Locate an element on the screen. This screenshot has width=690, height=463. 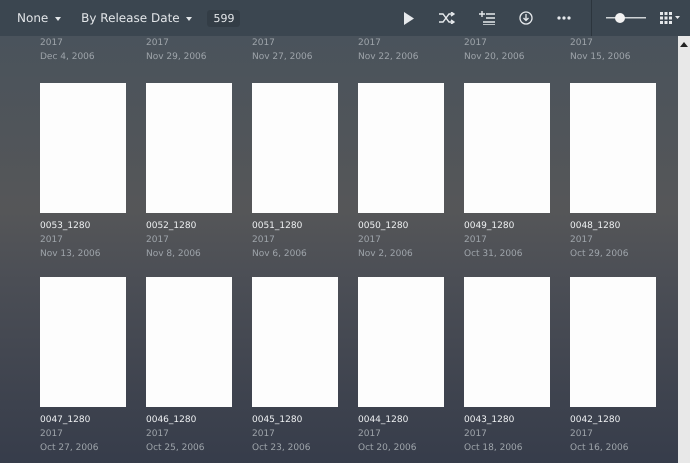
date-label: Oct 16, 2006 is located at coordinates (600, 448).